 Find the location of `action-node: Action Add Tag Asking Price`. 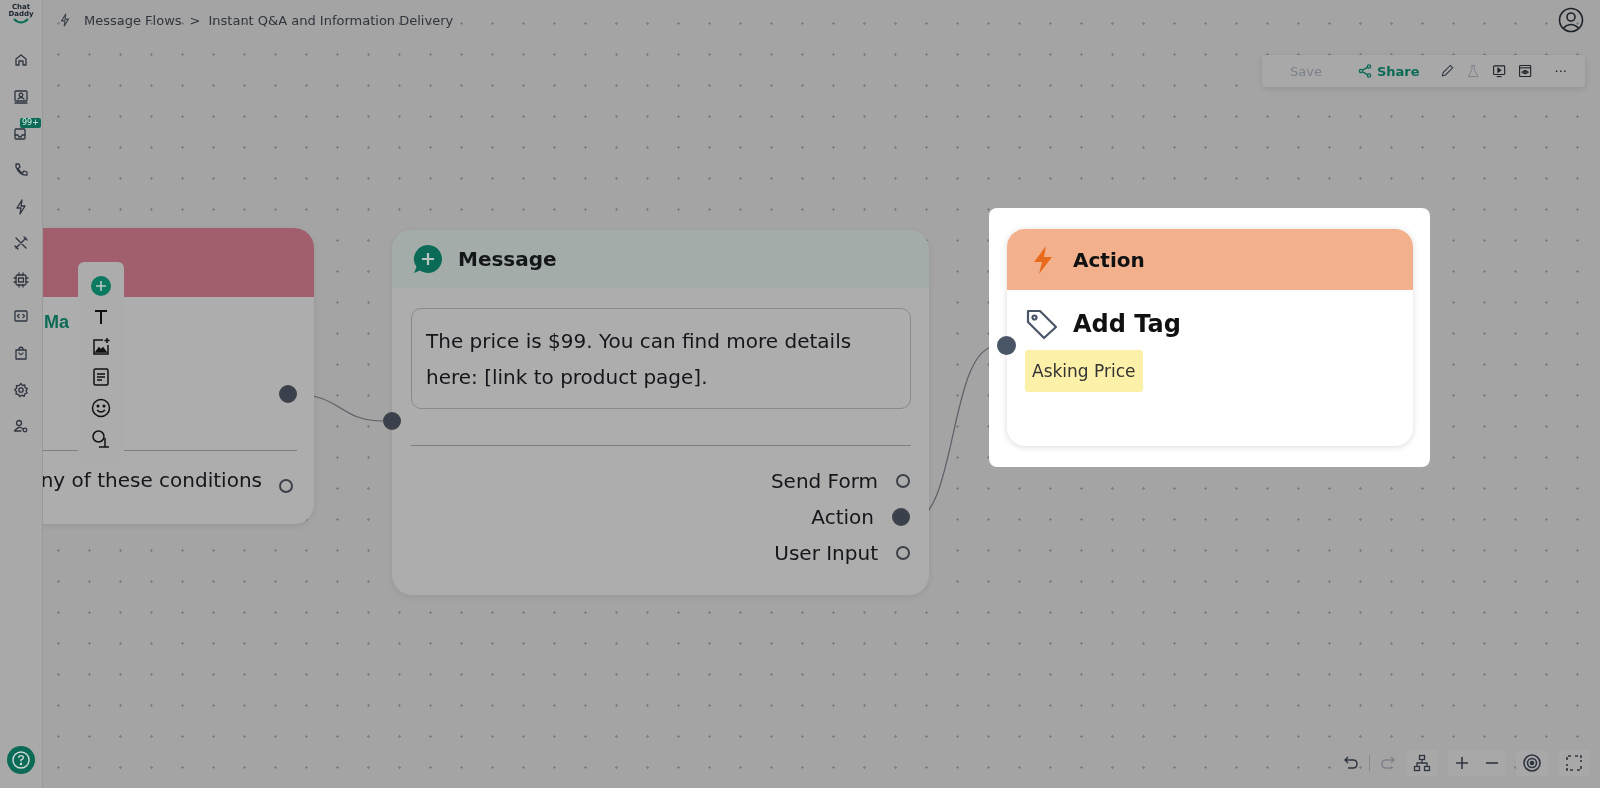

action-node: Action Add Tag Asking Price is located at coordinates (1210, 337).